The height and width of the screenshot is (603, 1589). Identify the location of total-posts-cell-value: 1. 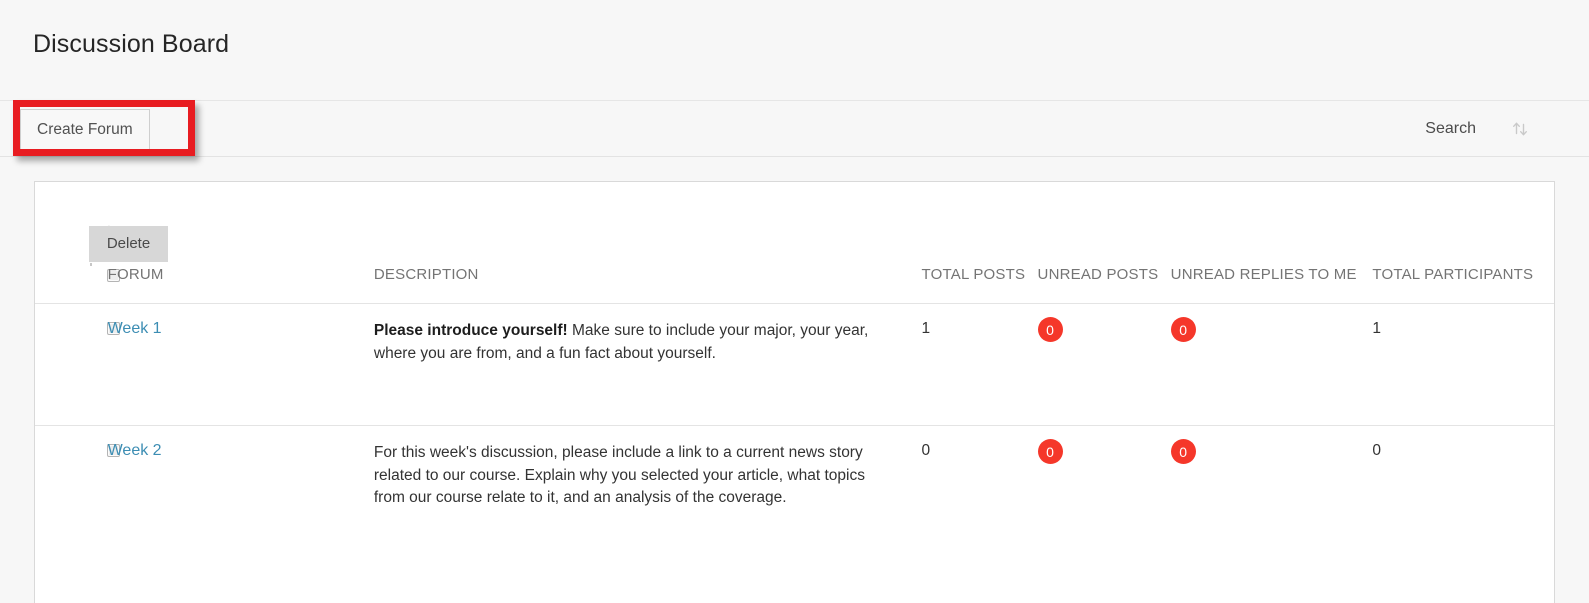
(926, 328).